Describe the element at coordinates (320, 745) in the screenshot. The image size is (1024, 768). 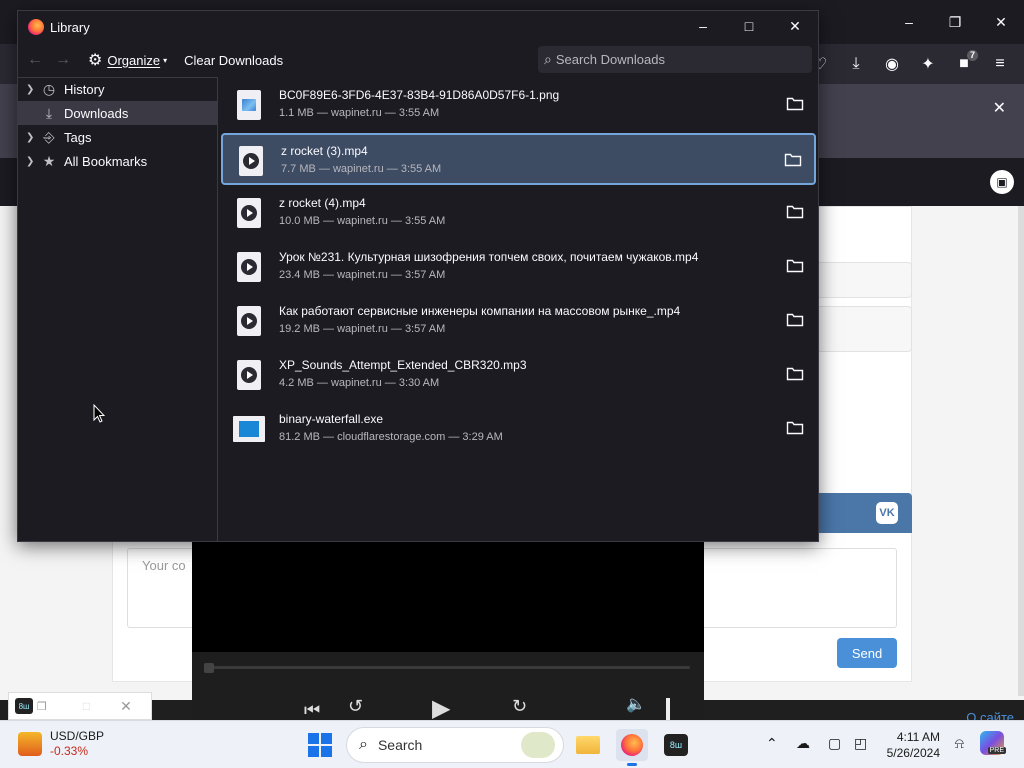
I see `start-button` at that location.